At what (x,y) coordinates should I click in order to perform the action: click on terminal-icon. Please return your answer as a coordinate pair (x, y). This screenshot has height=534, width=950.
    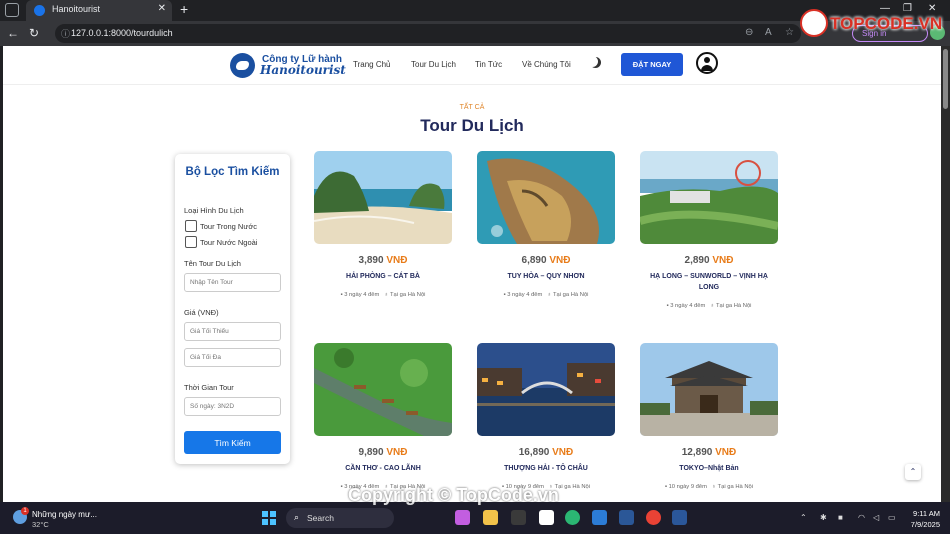
    Looking at the image, I should click on (626, 517).